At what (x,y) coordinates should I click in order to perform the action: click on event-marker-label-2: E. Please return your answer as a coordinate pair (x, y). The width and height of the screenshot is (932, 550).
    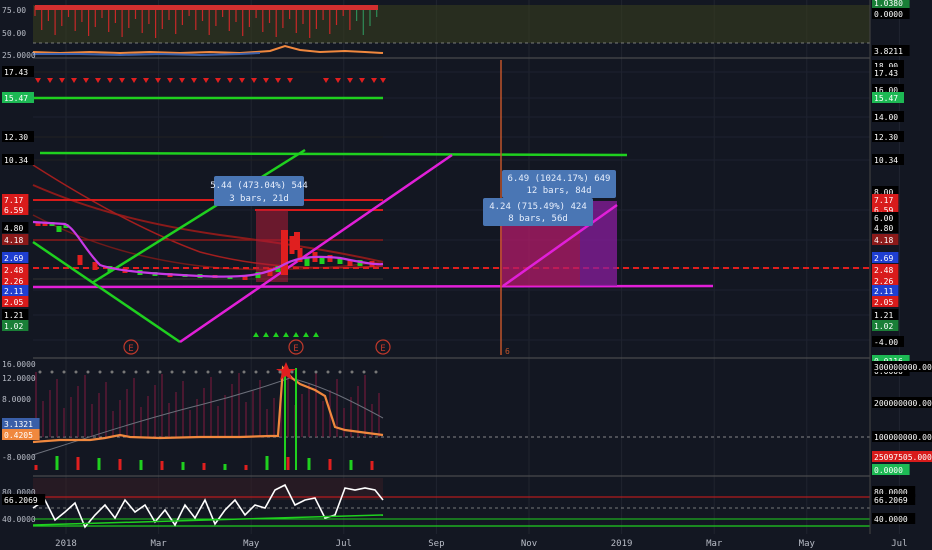
    Looking at the image, I should click on (295, 349).